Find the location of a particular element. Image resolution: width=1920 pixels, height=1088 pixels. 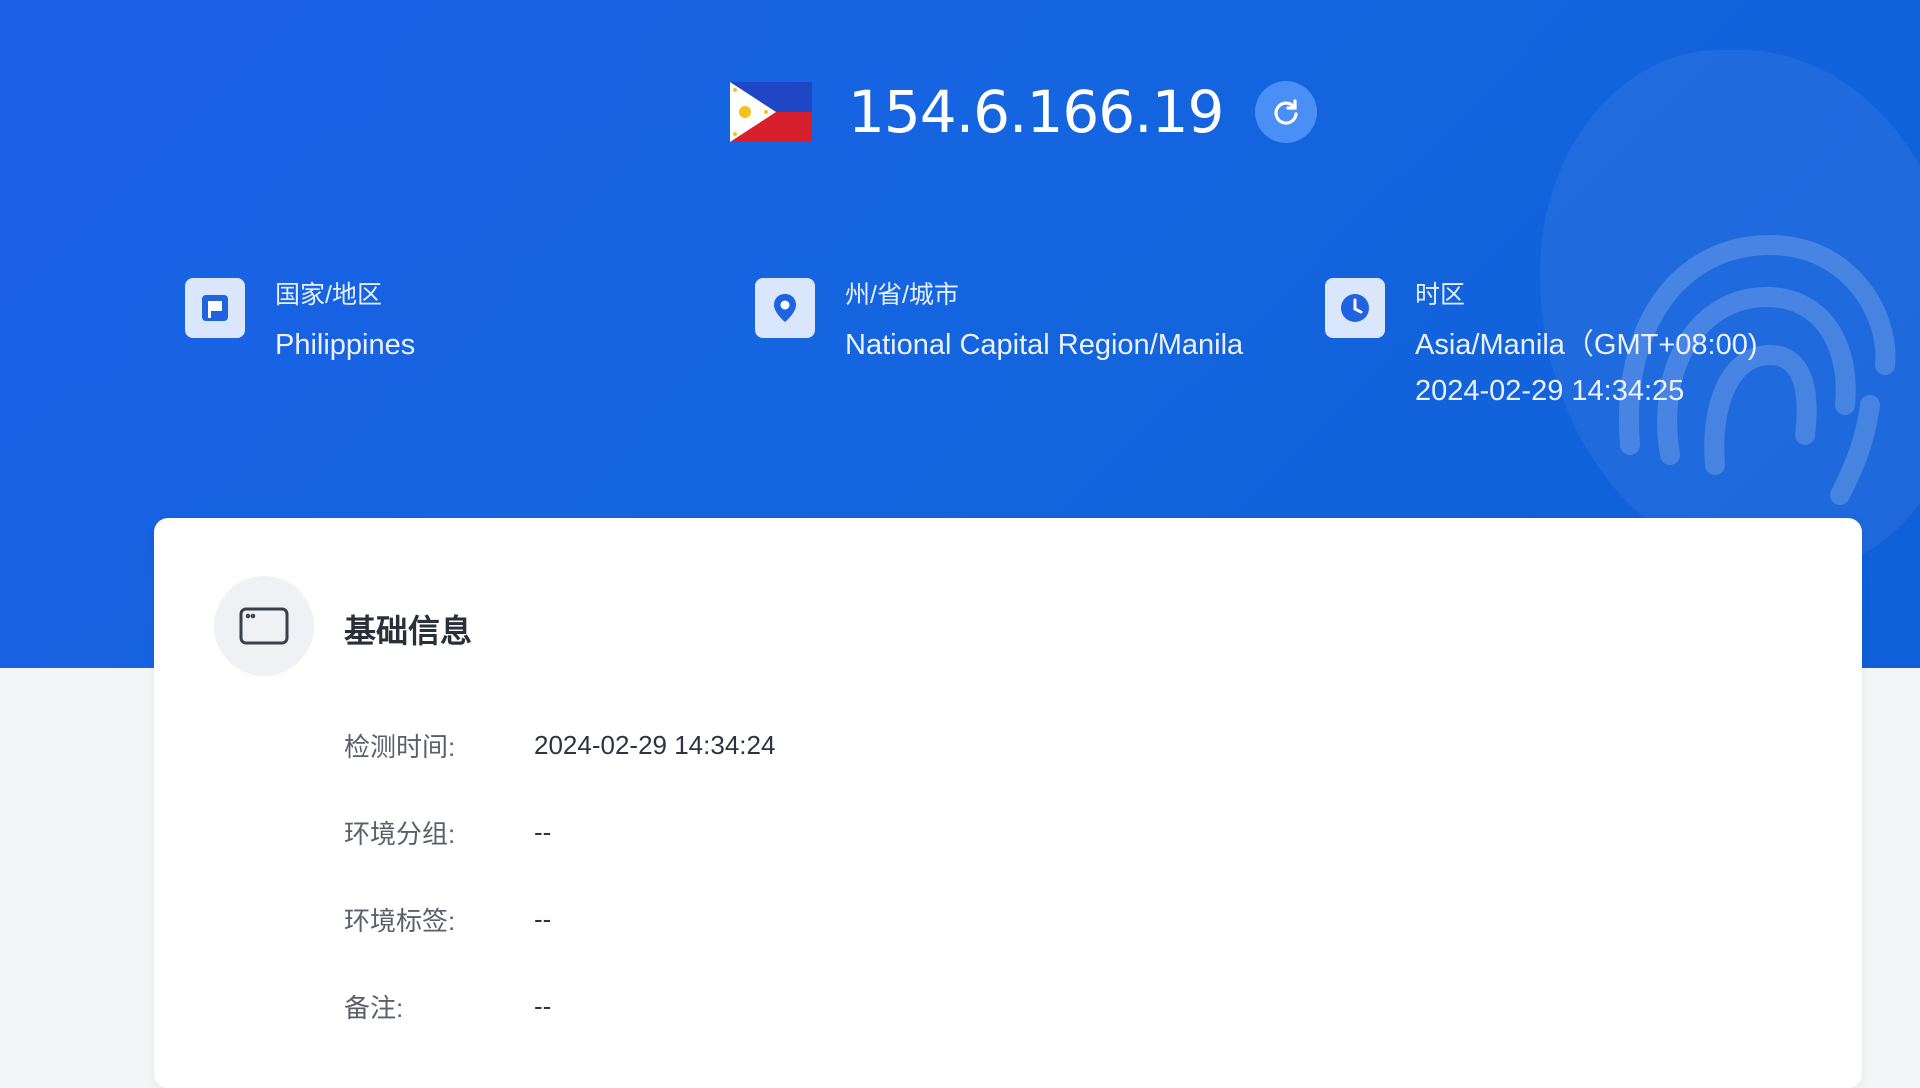

timezone-label: 时区 is located at coordinates (1440, 295).